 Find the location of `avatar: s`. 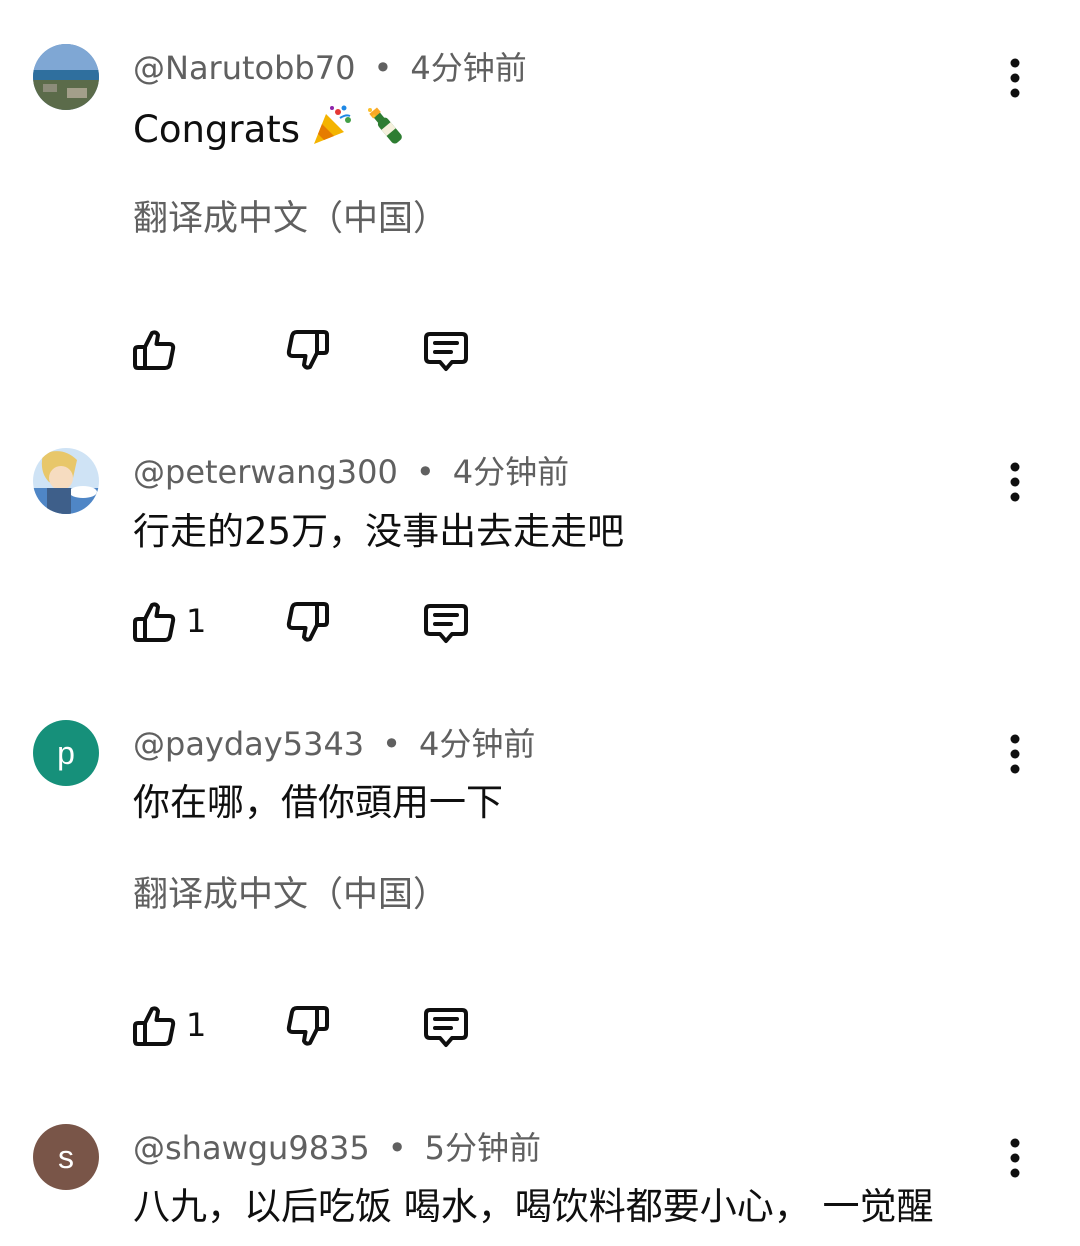

avatar: s is located at coordinates (66, 1157).